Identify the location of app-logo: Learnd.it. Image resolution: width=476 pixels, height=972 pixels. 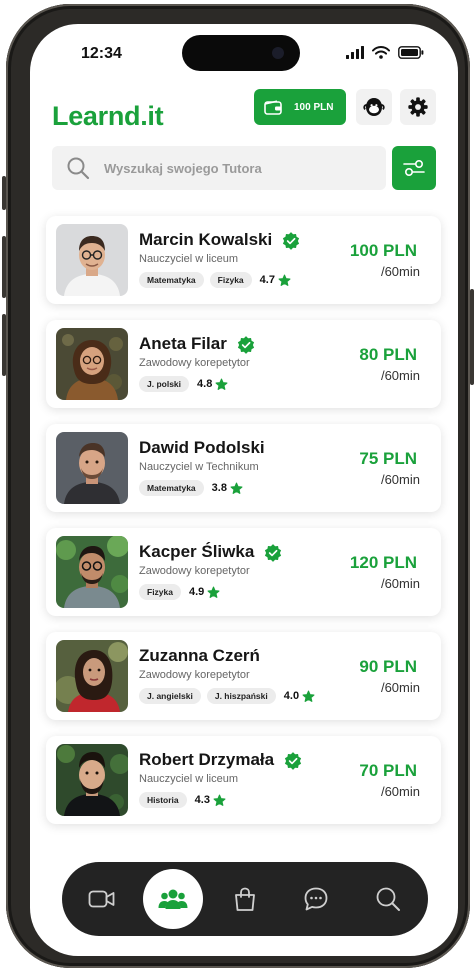
(108, 116).